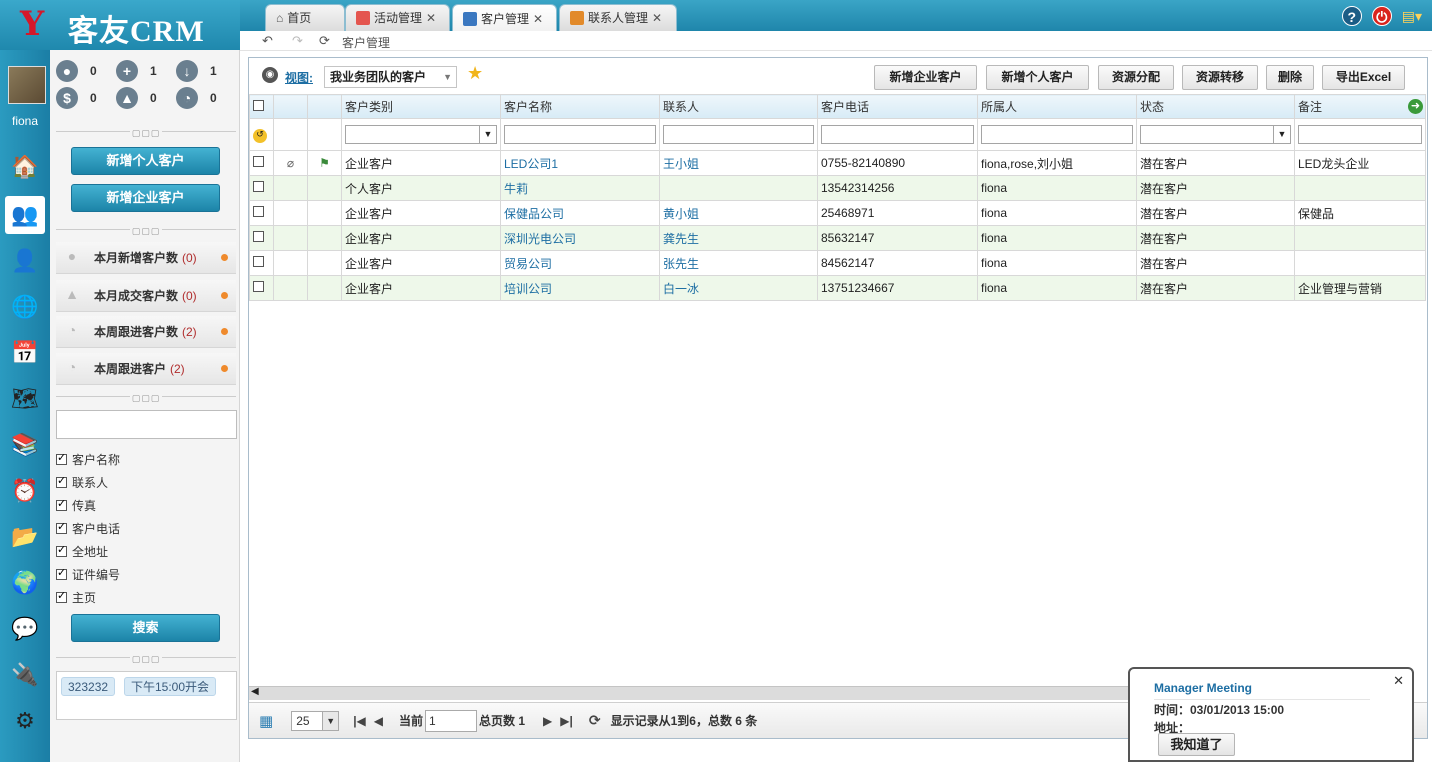  Describe the element at coordinates (359, 721) in the screenshot. I see `first-page-icon: |◀` at that location.